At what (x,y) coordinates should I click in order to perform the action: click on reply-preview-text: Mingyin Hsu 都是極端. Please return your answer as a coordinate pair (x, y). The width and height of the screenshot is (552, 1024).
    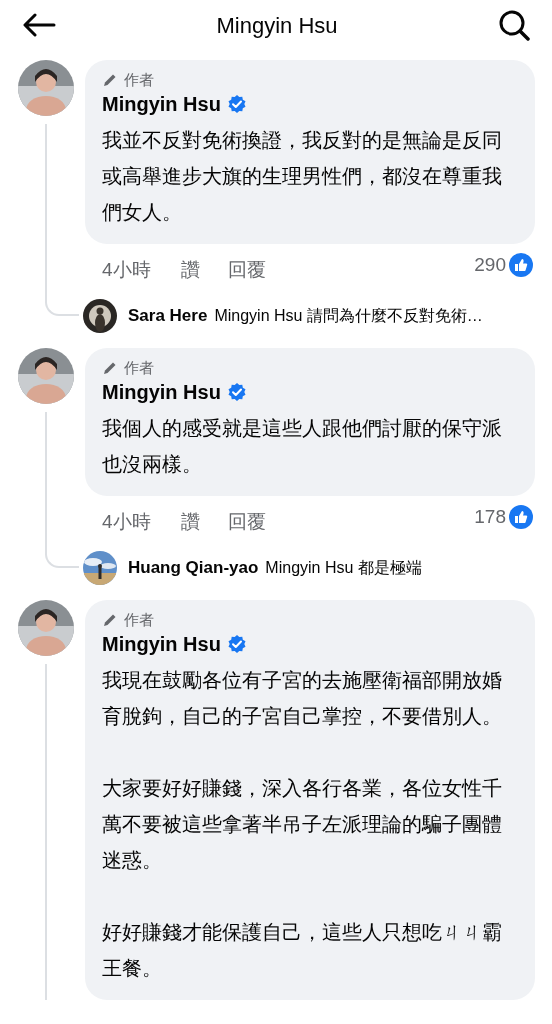
    Looking at the image, I should click on (343, 568).